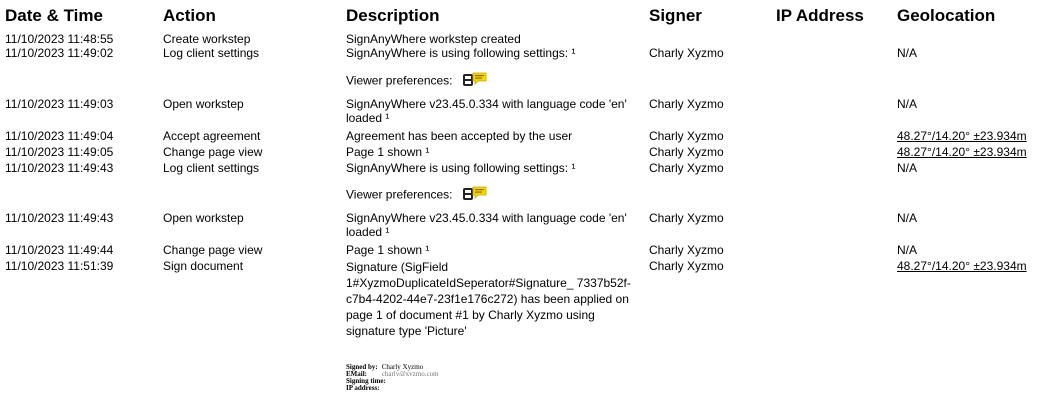  What do you see at coordinates (212, 136) in the screenshot?
I see `row-action: Accept agreement` at bounding box center [212, 136].